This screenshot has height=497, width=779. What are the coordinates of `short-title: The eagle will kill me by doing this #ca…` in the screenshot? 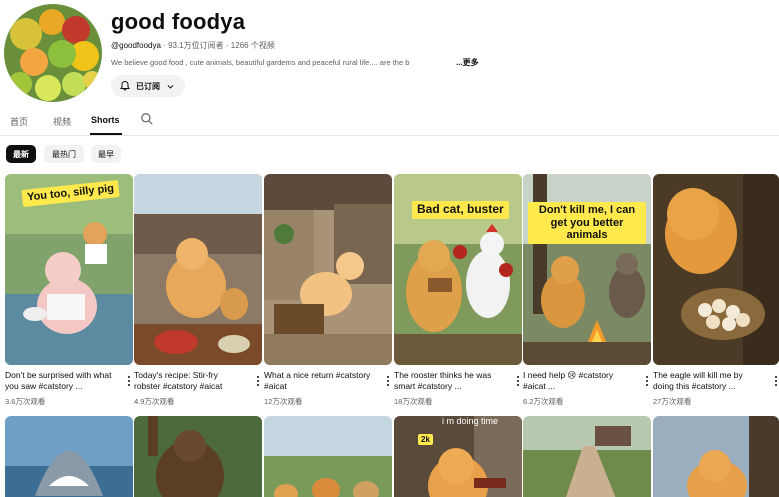 It's located at (709, 382).